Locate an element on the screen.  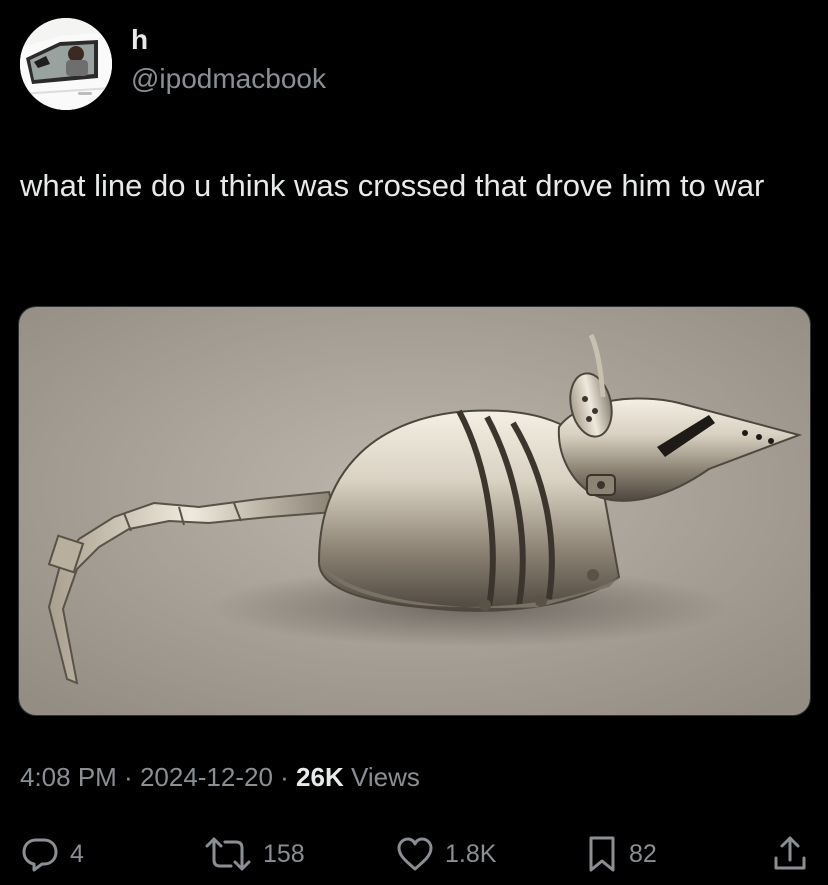
reply-button: 4 is located at coordinates (52, 854).